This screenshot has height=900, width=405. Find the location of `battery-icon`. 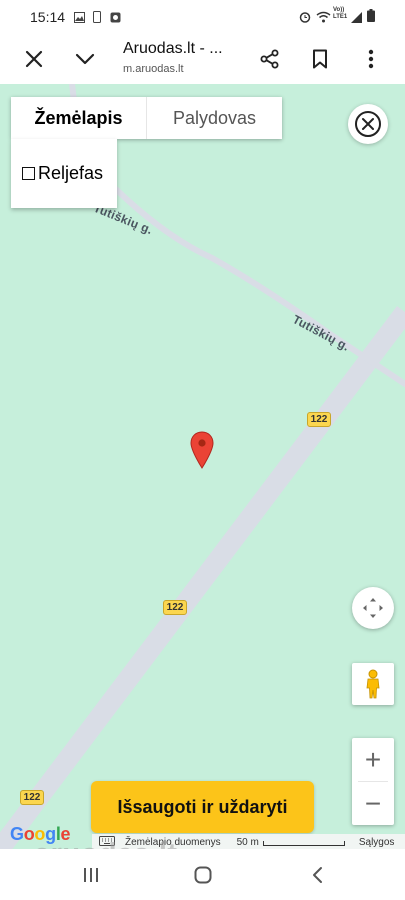

battery-icon is located at coordinates (371, 18).